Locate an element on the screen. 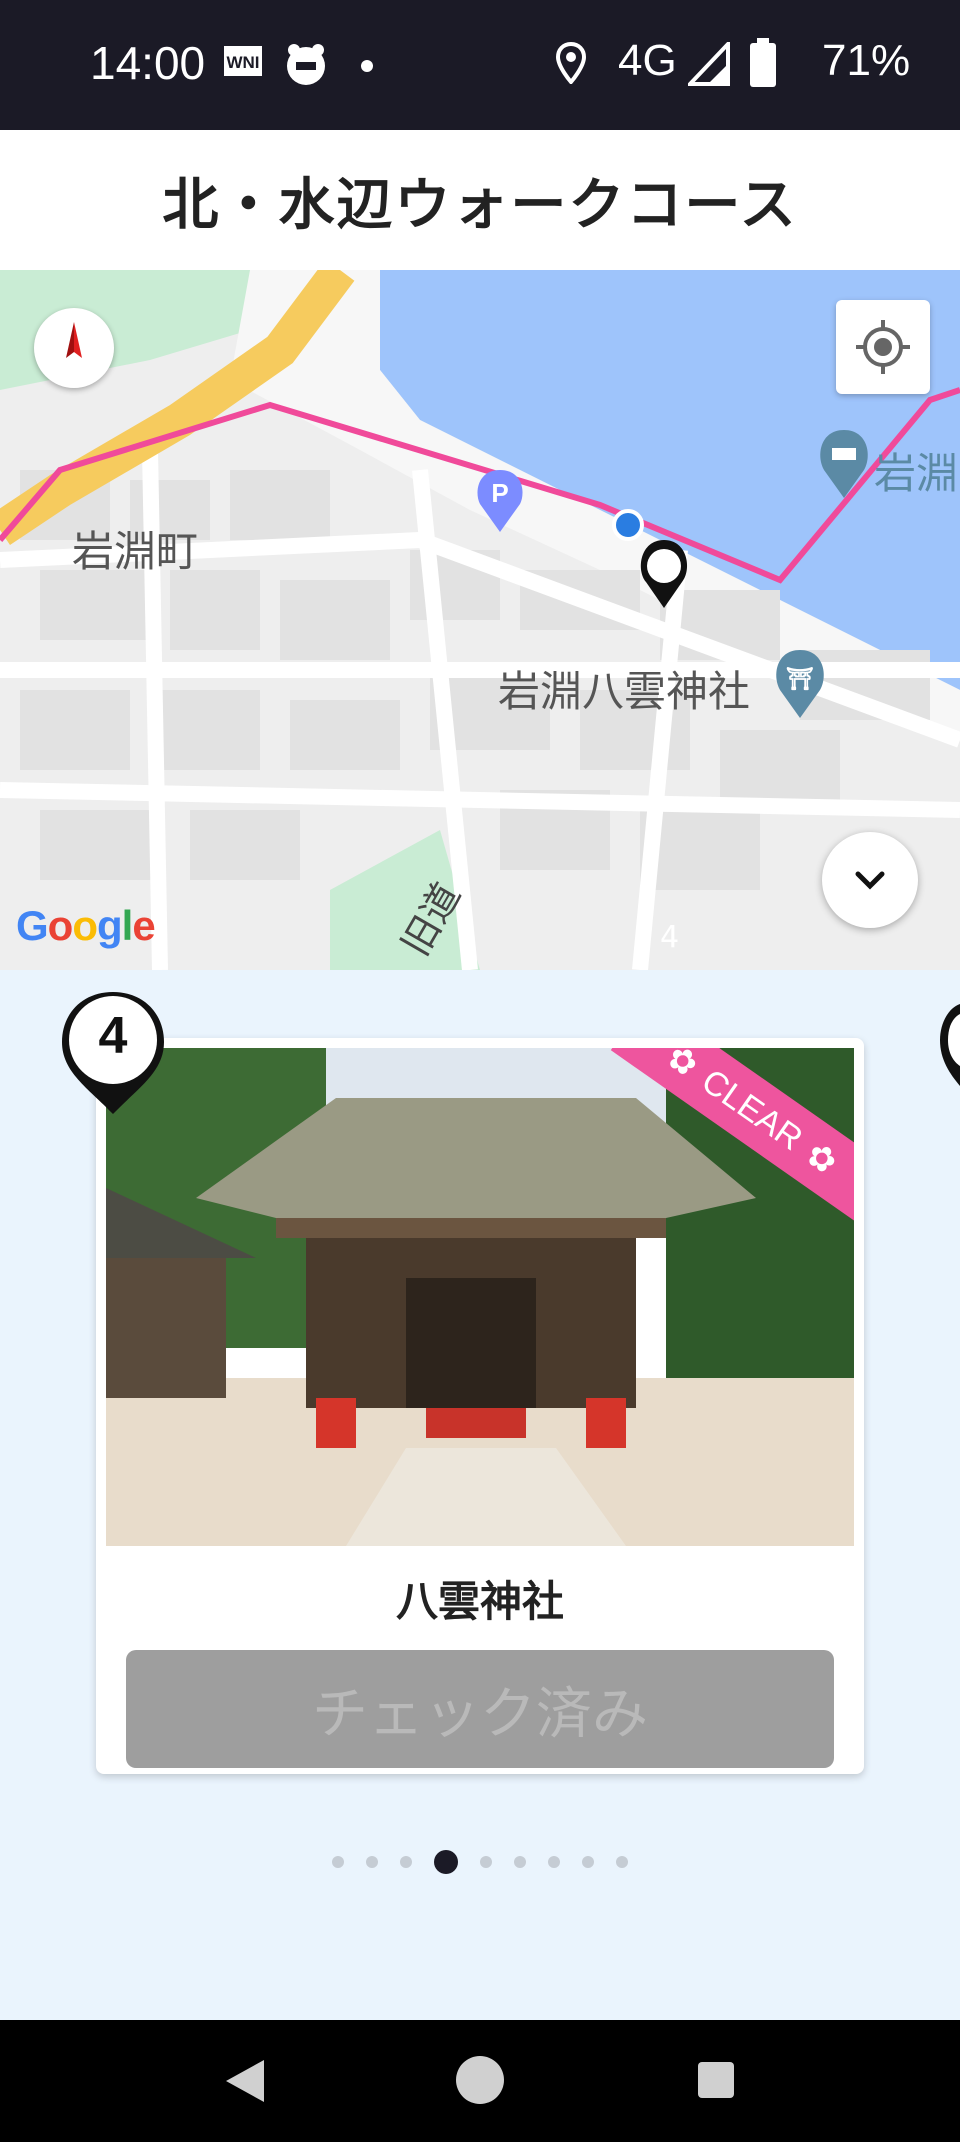 Image resolution: width=960 pixels, height=2142 pixels. wni-icon: WNI is located at coordinates (243, 64).